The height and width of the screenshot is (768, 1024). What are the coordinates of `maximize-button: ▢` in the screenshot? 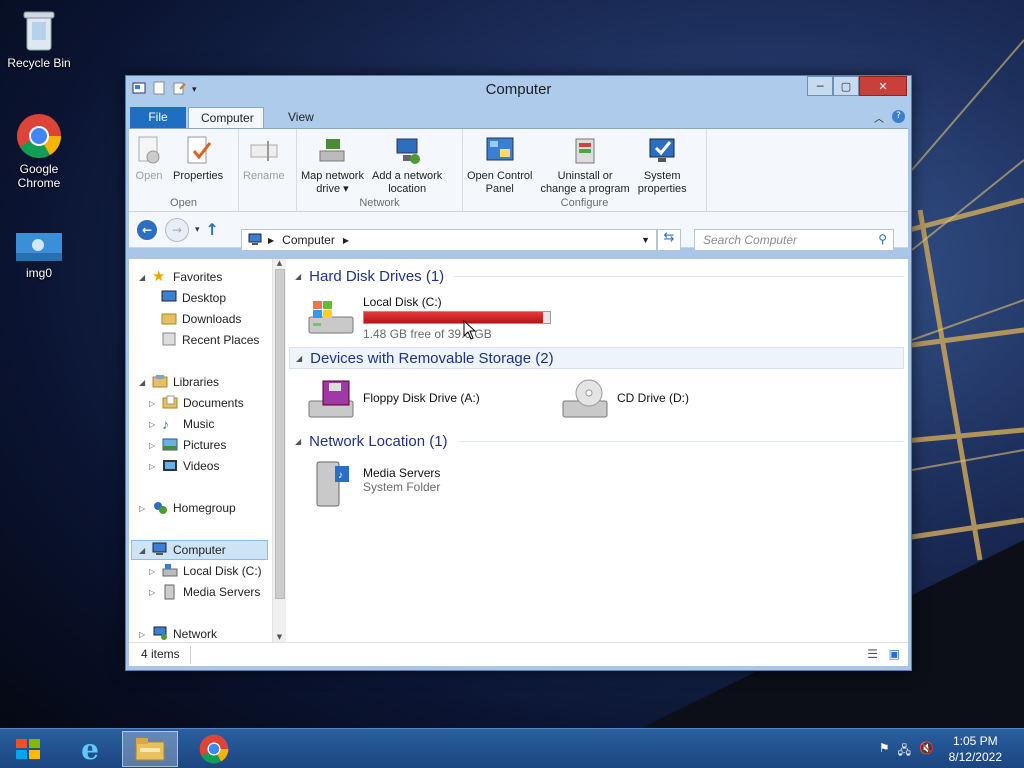 It's located at (846, 86).